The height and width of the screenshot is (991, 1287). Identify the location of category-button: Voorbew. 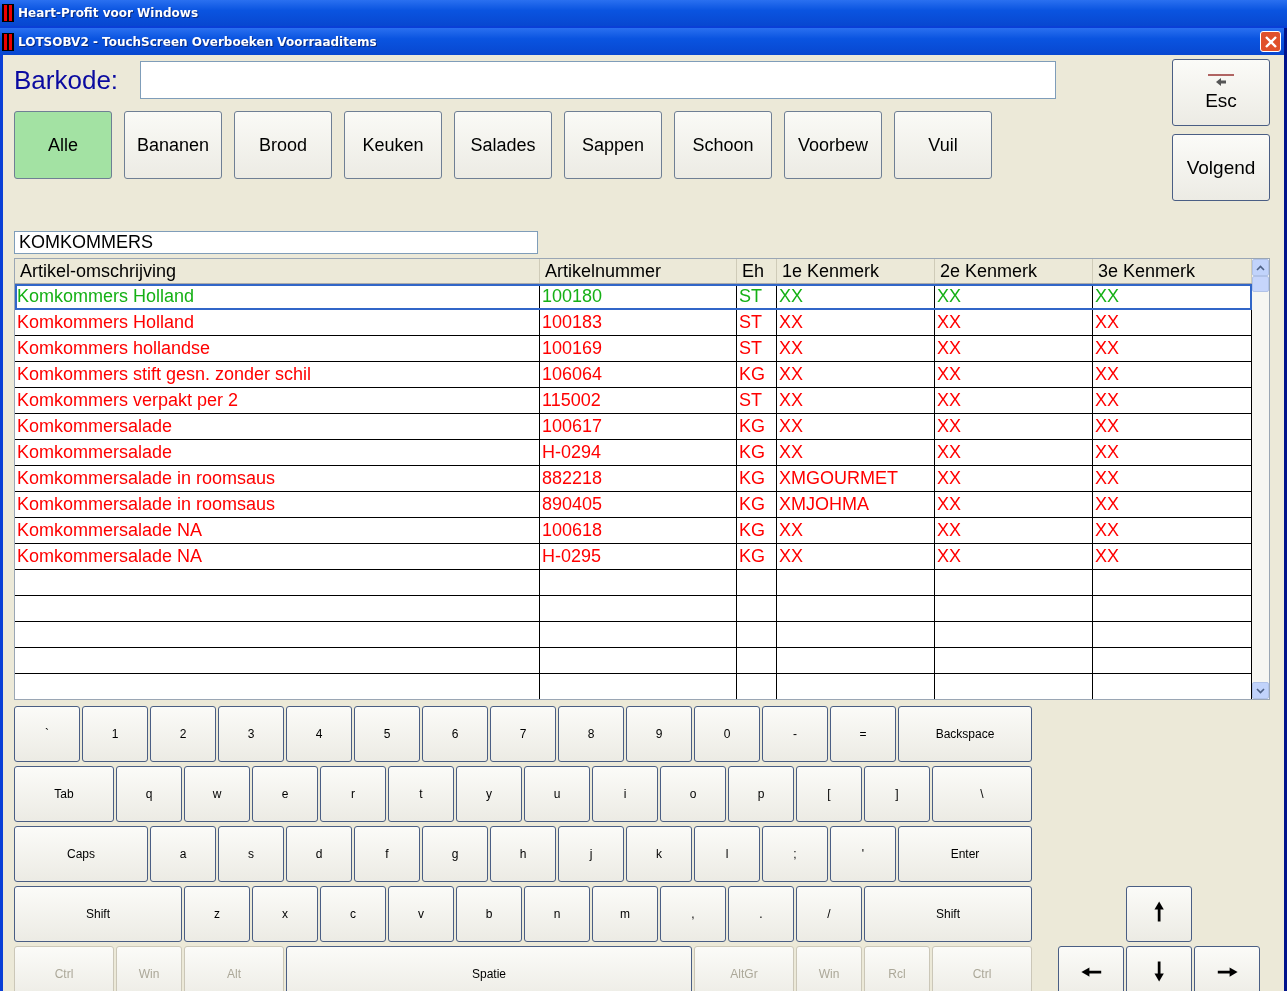
(833, 145).